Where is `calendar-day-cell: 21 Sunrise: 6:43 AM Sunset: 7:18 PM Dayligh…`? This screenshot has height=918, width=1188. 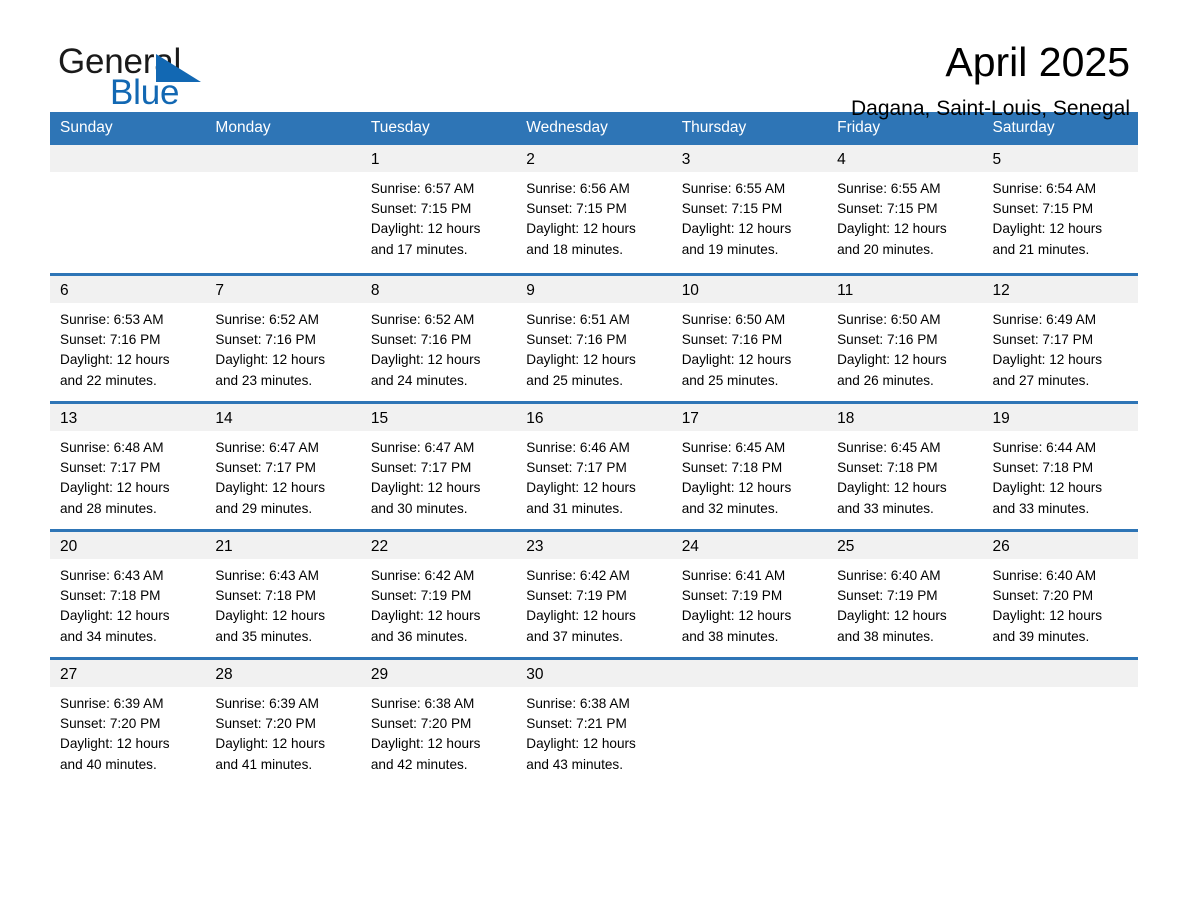 calendar-day-cell: 21 Sunrise: 6:43 AM Sunset: 7:18 PM Dayligh… is located at coordinates (283, 593).